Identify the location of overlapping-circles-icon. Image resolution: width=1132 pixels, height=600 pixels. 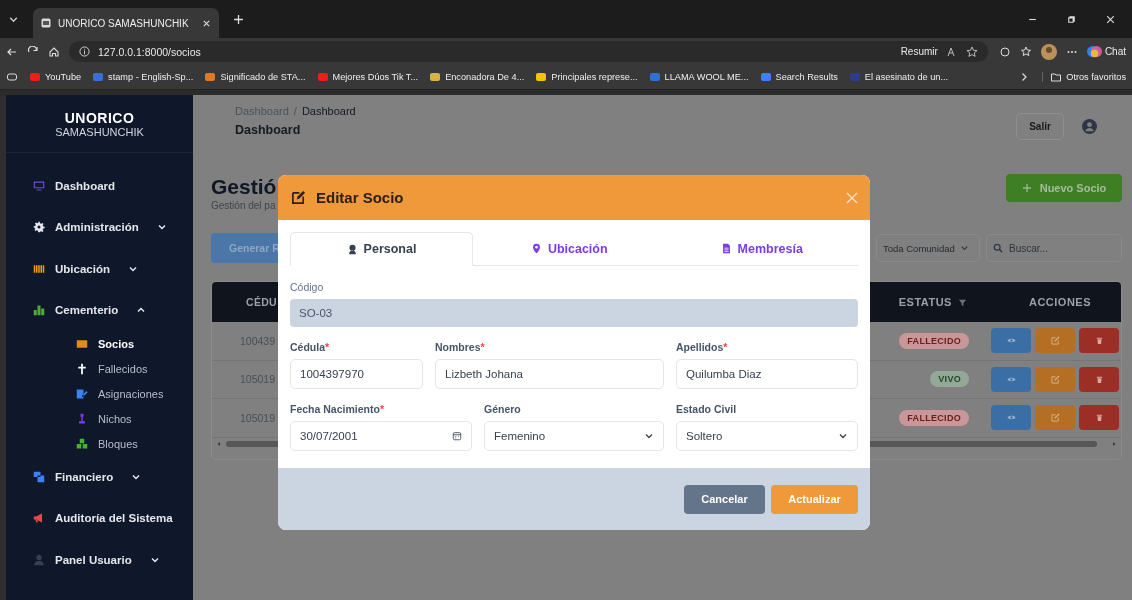
(1094, 51).